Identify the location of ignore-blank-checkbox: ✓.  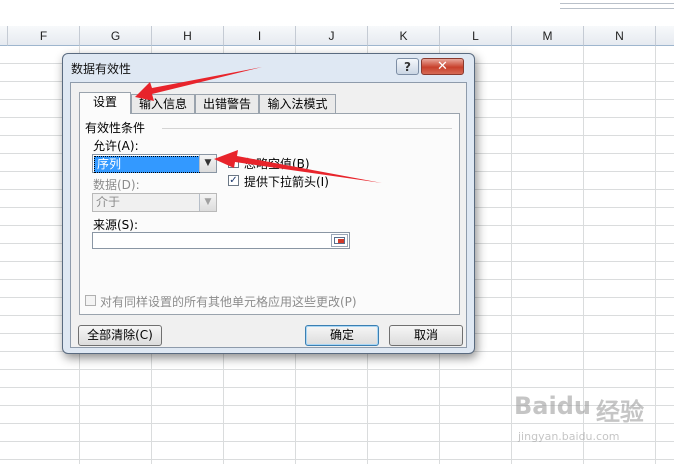
(233, 162).